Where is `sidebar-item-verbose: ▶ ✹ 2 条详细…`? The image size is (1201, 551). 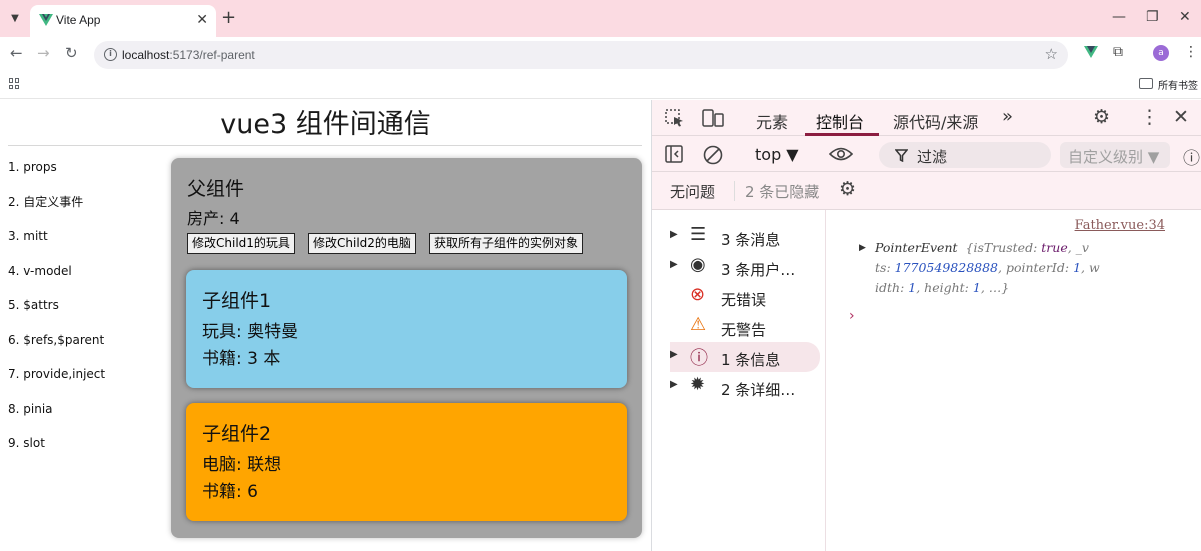
sidebar-item-verbose: ▶ ✹ 2 条详细… is located at coordinates (745, 387).